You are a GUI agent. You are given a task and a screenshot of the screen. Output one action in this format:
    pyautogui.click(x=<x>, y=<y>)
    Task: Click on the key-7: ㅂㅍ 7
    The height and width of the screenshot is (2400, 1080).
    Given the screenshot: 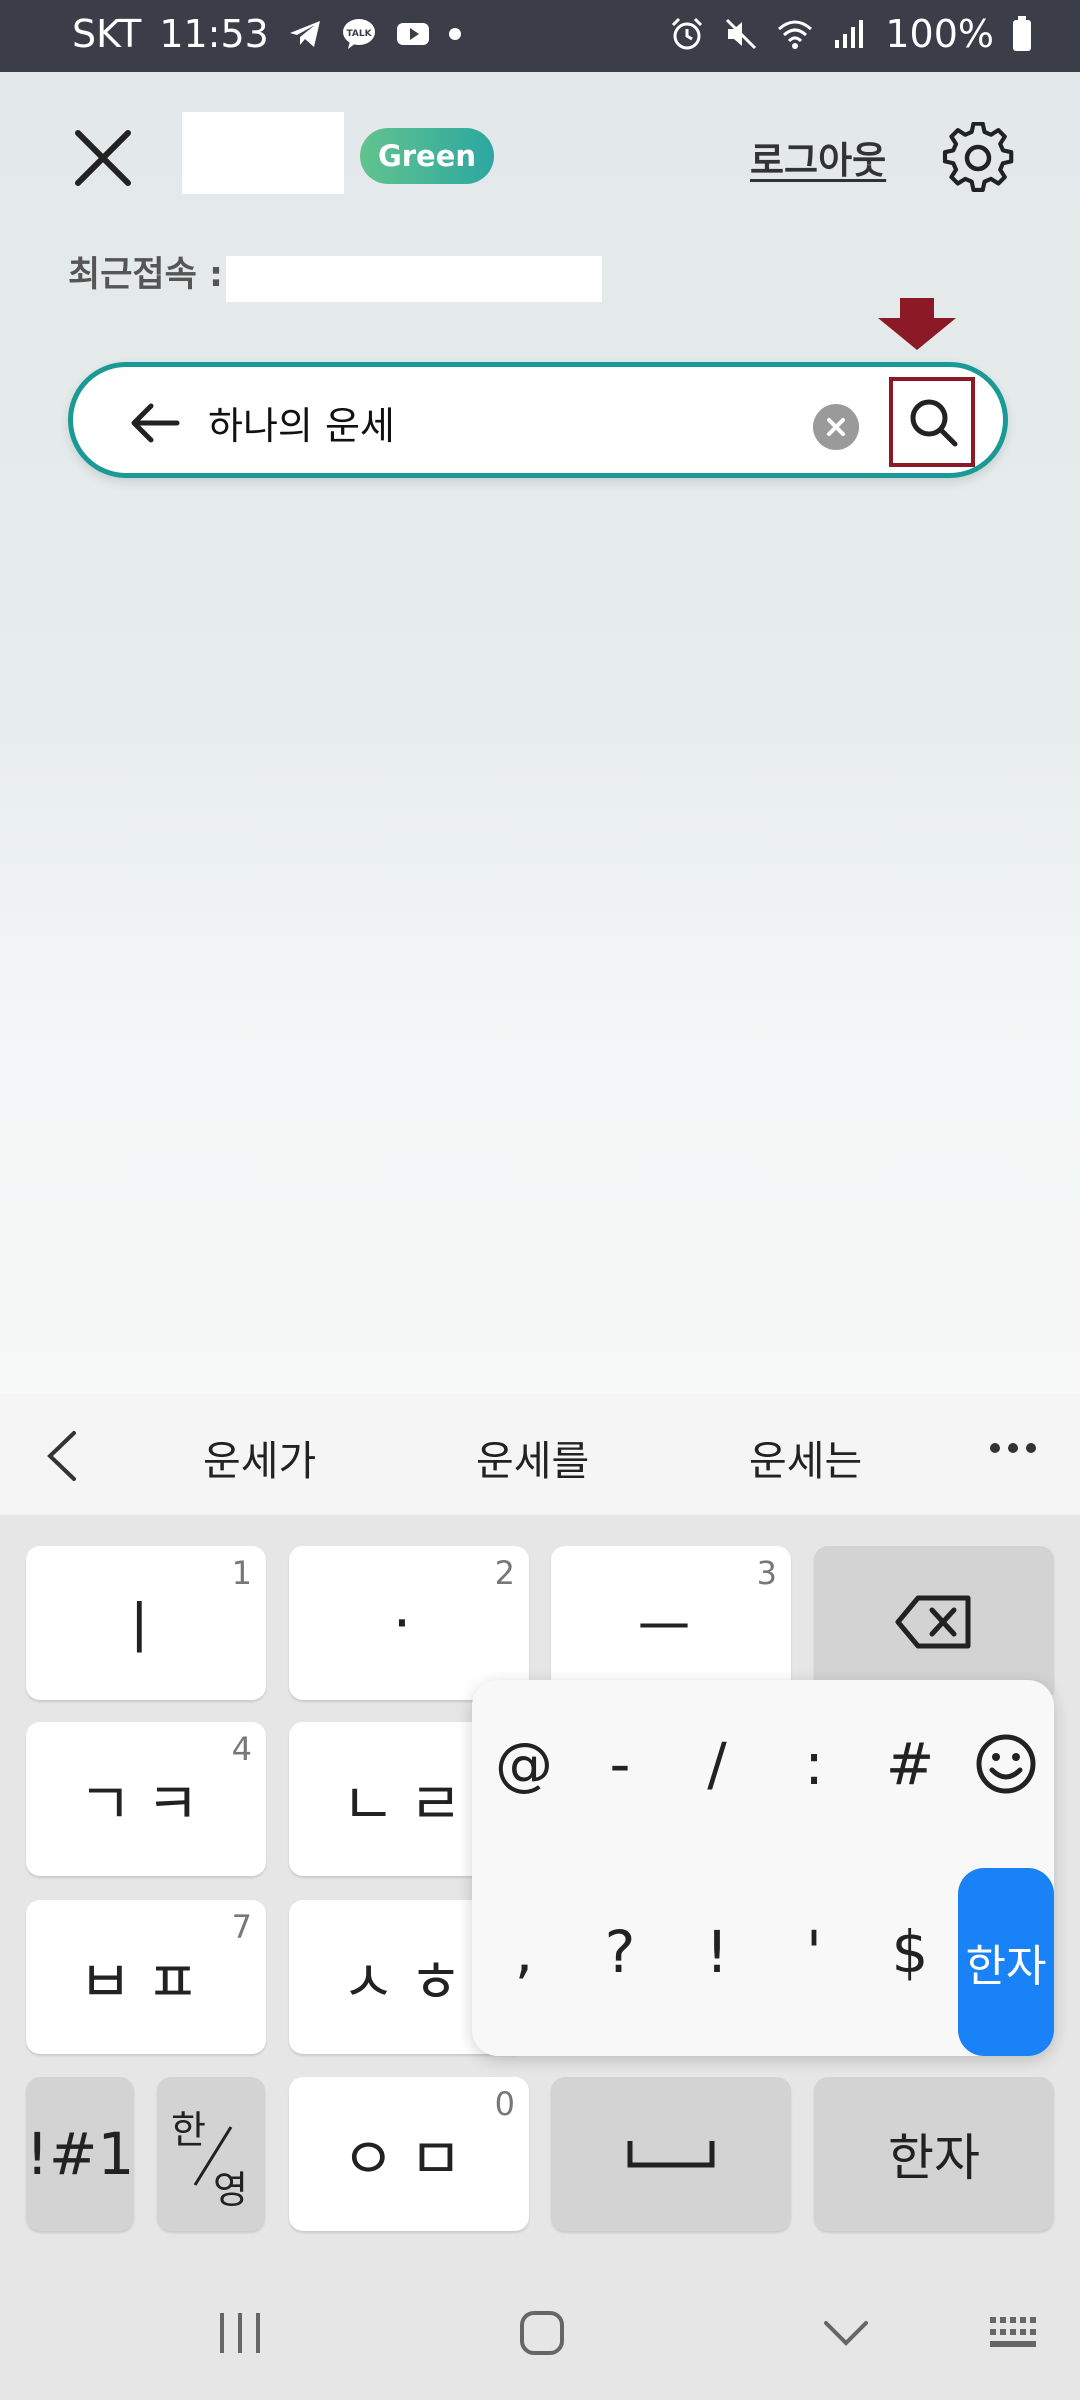 What is the action you would take?
    pyautogui.click(x=146, y=1977)
    